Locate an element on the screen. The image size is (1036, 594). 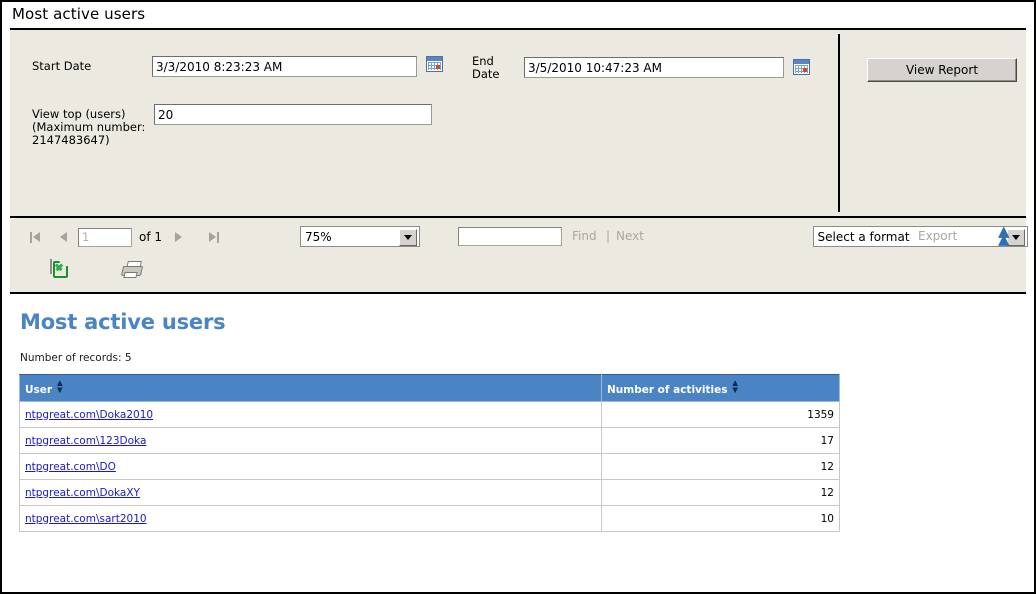
previous-page-icon is located at coordinates (63, 237).